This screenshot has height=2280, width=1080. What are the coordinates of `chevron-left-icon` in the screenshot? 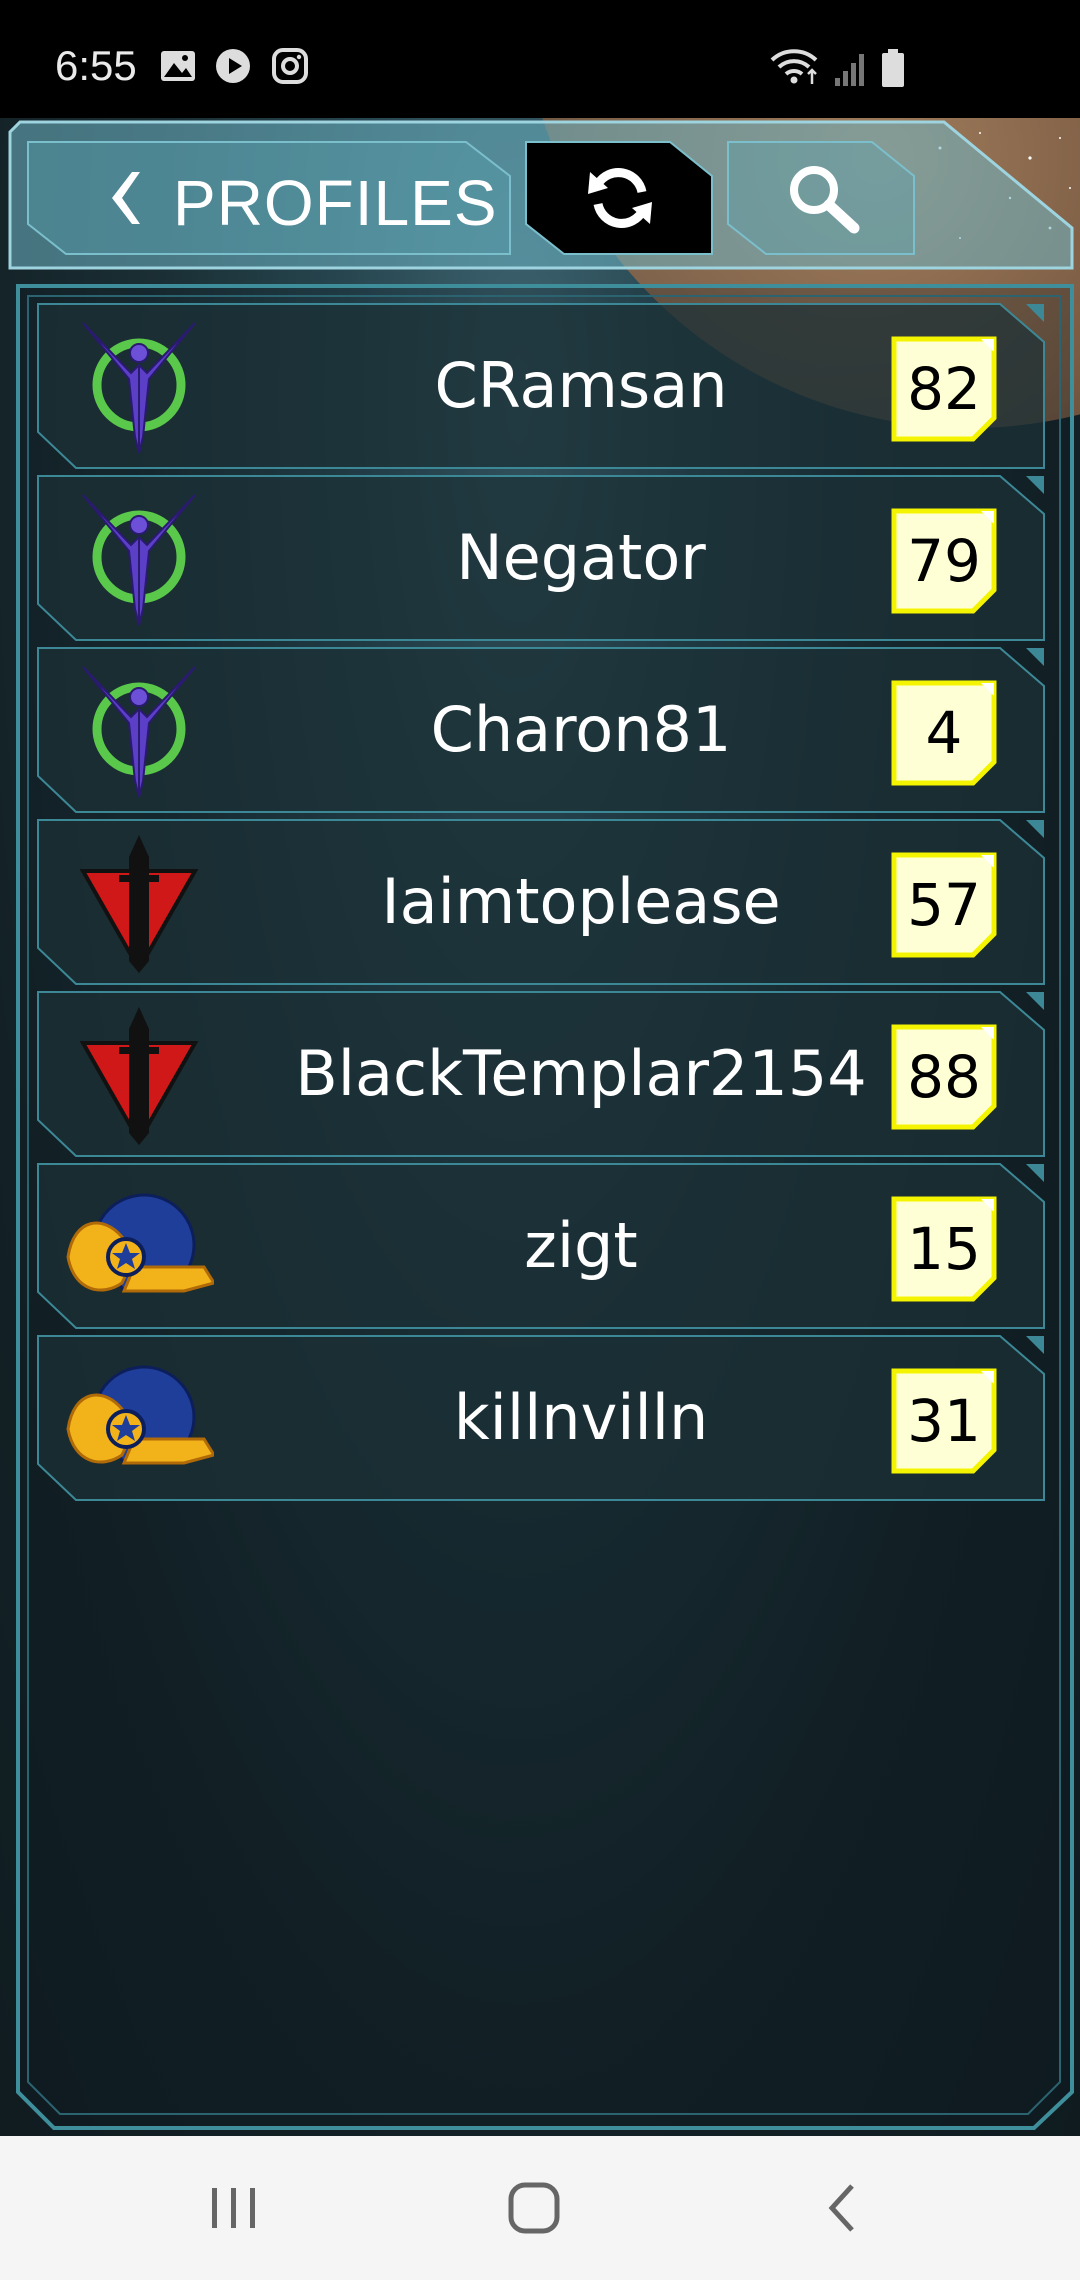 It's located at (126, 198).